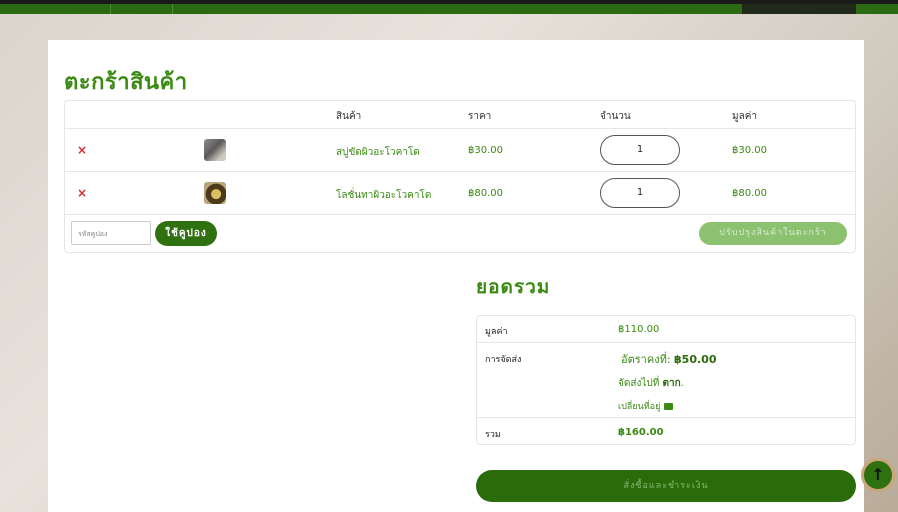 This screenshot has width=898, height=512. What do you see at coordinates (493, 435) in the screenshot?
I see `total-label: รวม` at bounding box center [493, 435].